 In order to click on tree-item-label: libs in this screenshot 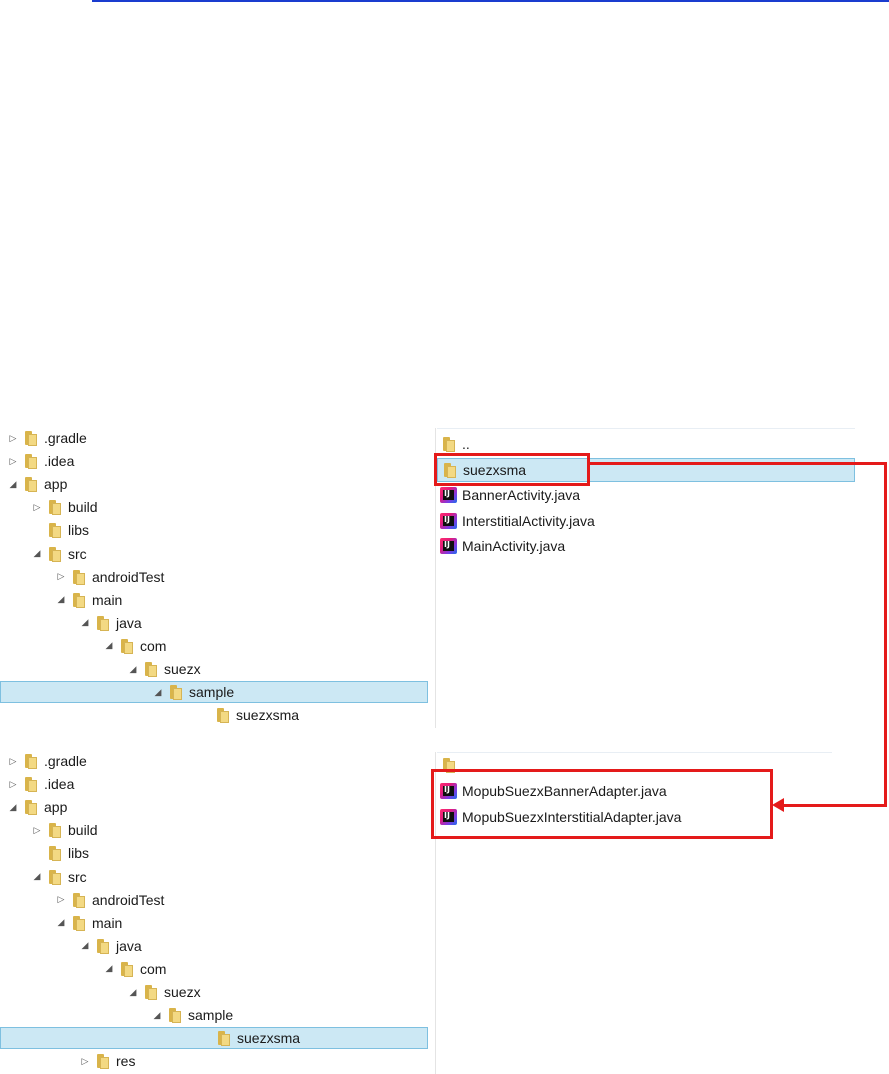, I will do `click(79, 853)`.